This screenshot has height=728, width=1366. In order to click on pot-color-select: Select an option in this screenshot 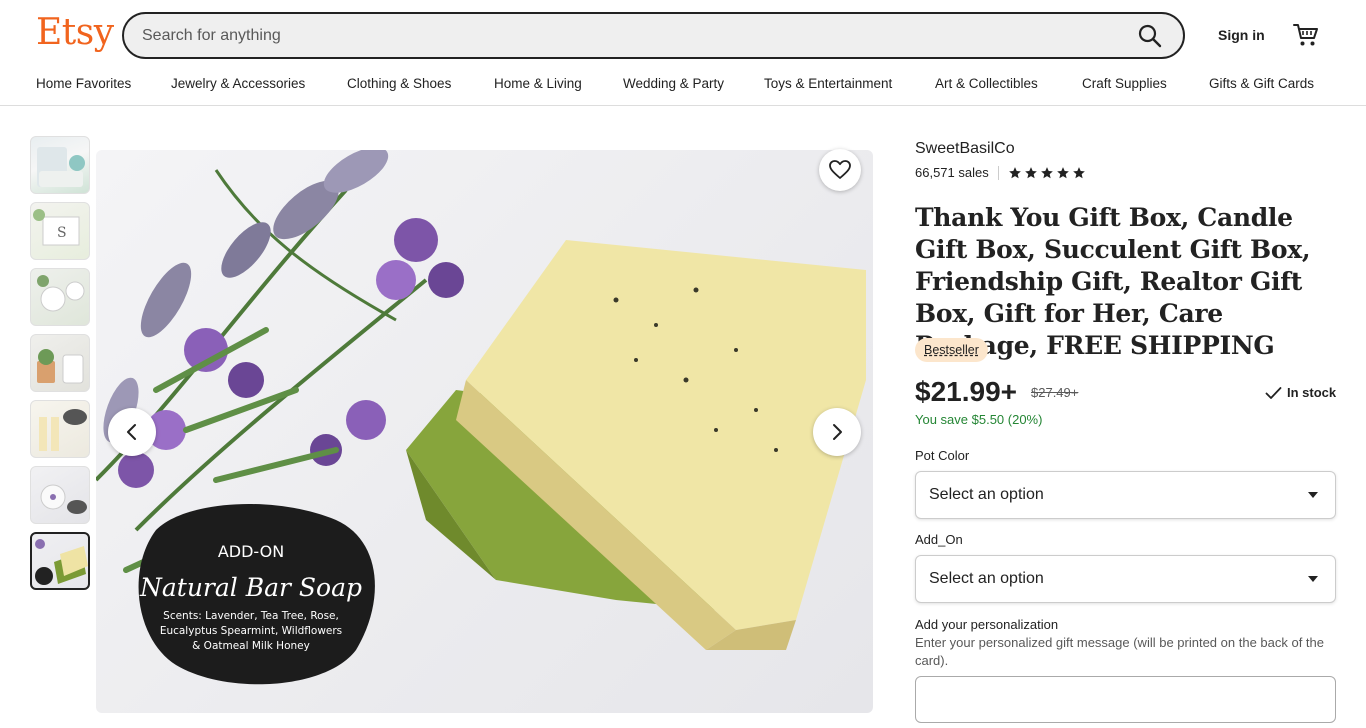, I will do `click(1125, 495)`.